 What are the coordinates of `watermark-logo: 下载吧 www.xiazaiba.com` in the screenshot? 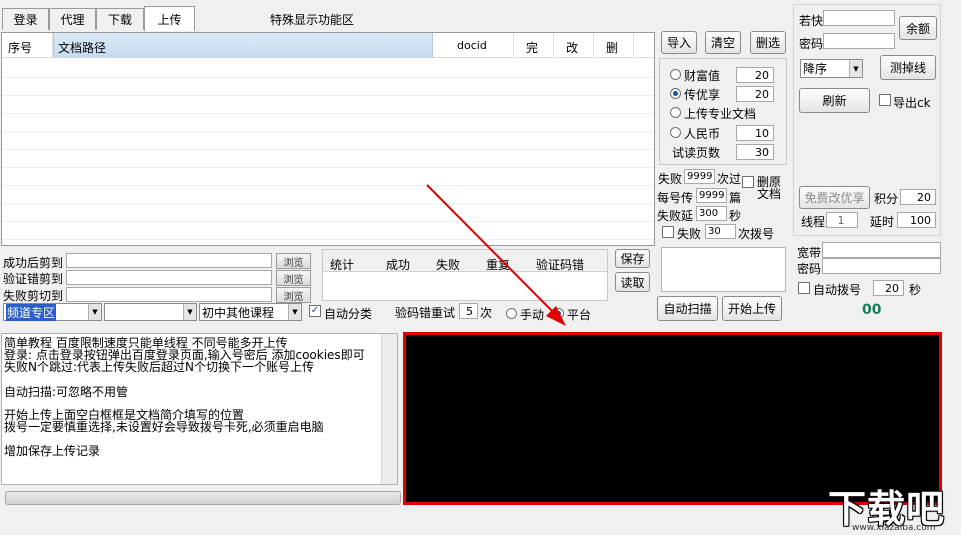 It's located at (891, 506).